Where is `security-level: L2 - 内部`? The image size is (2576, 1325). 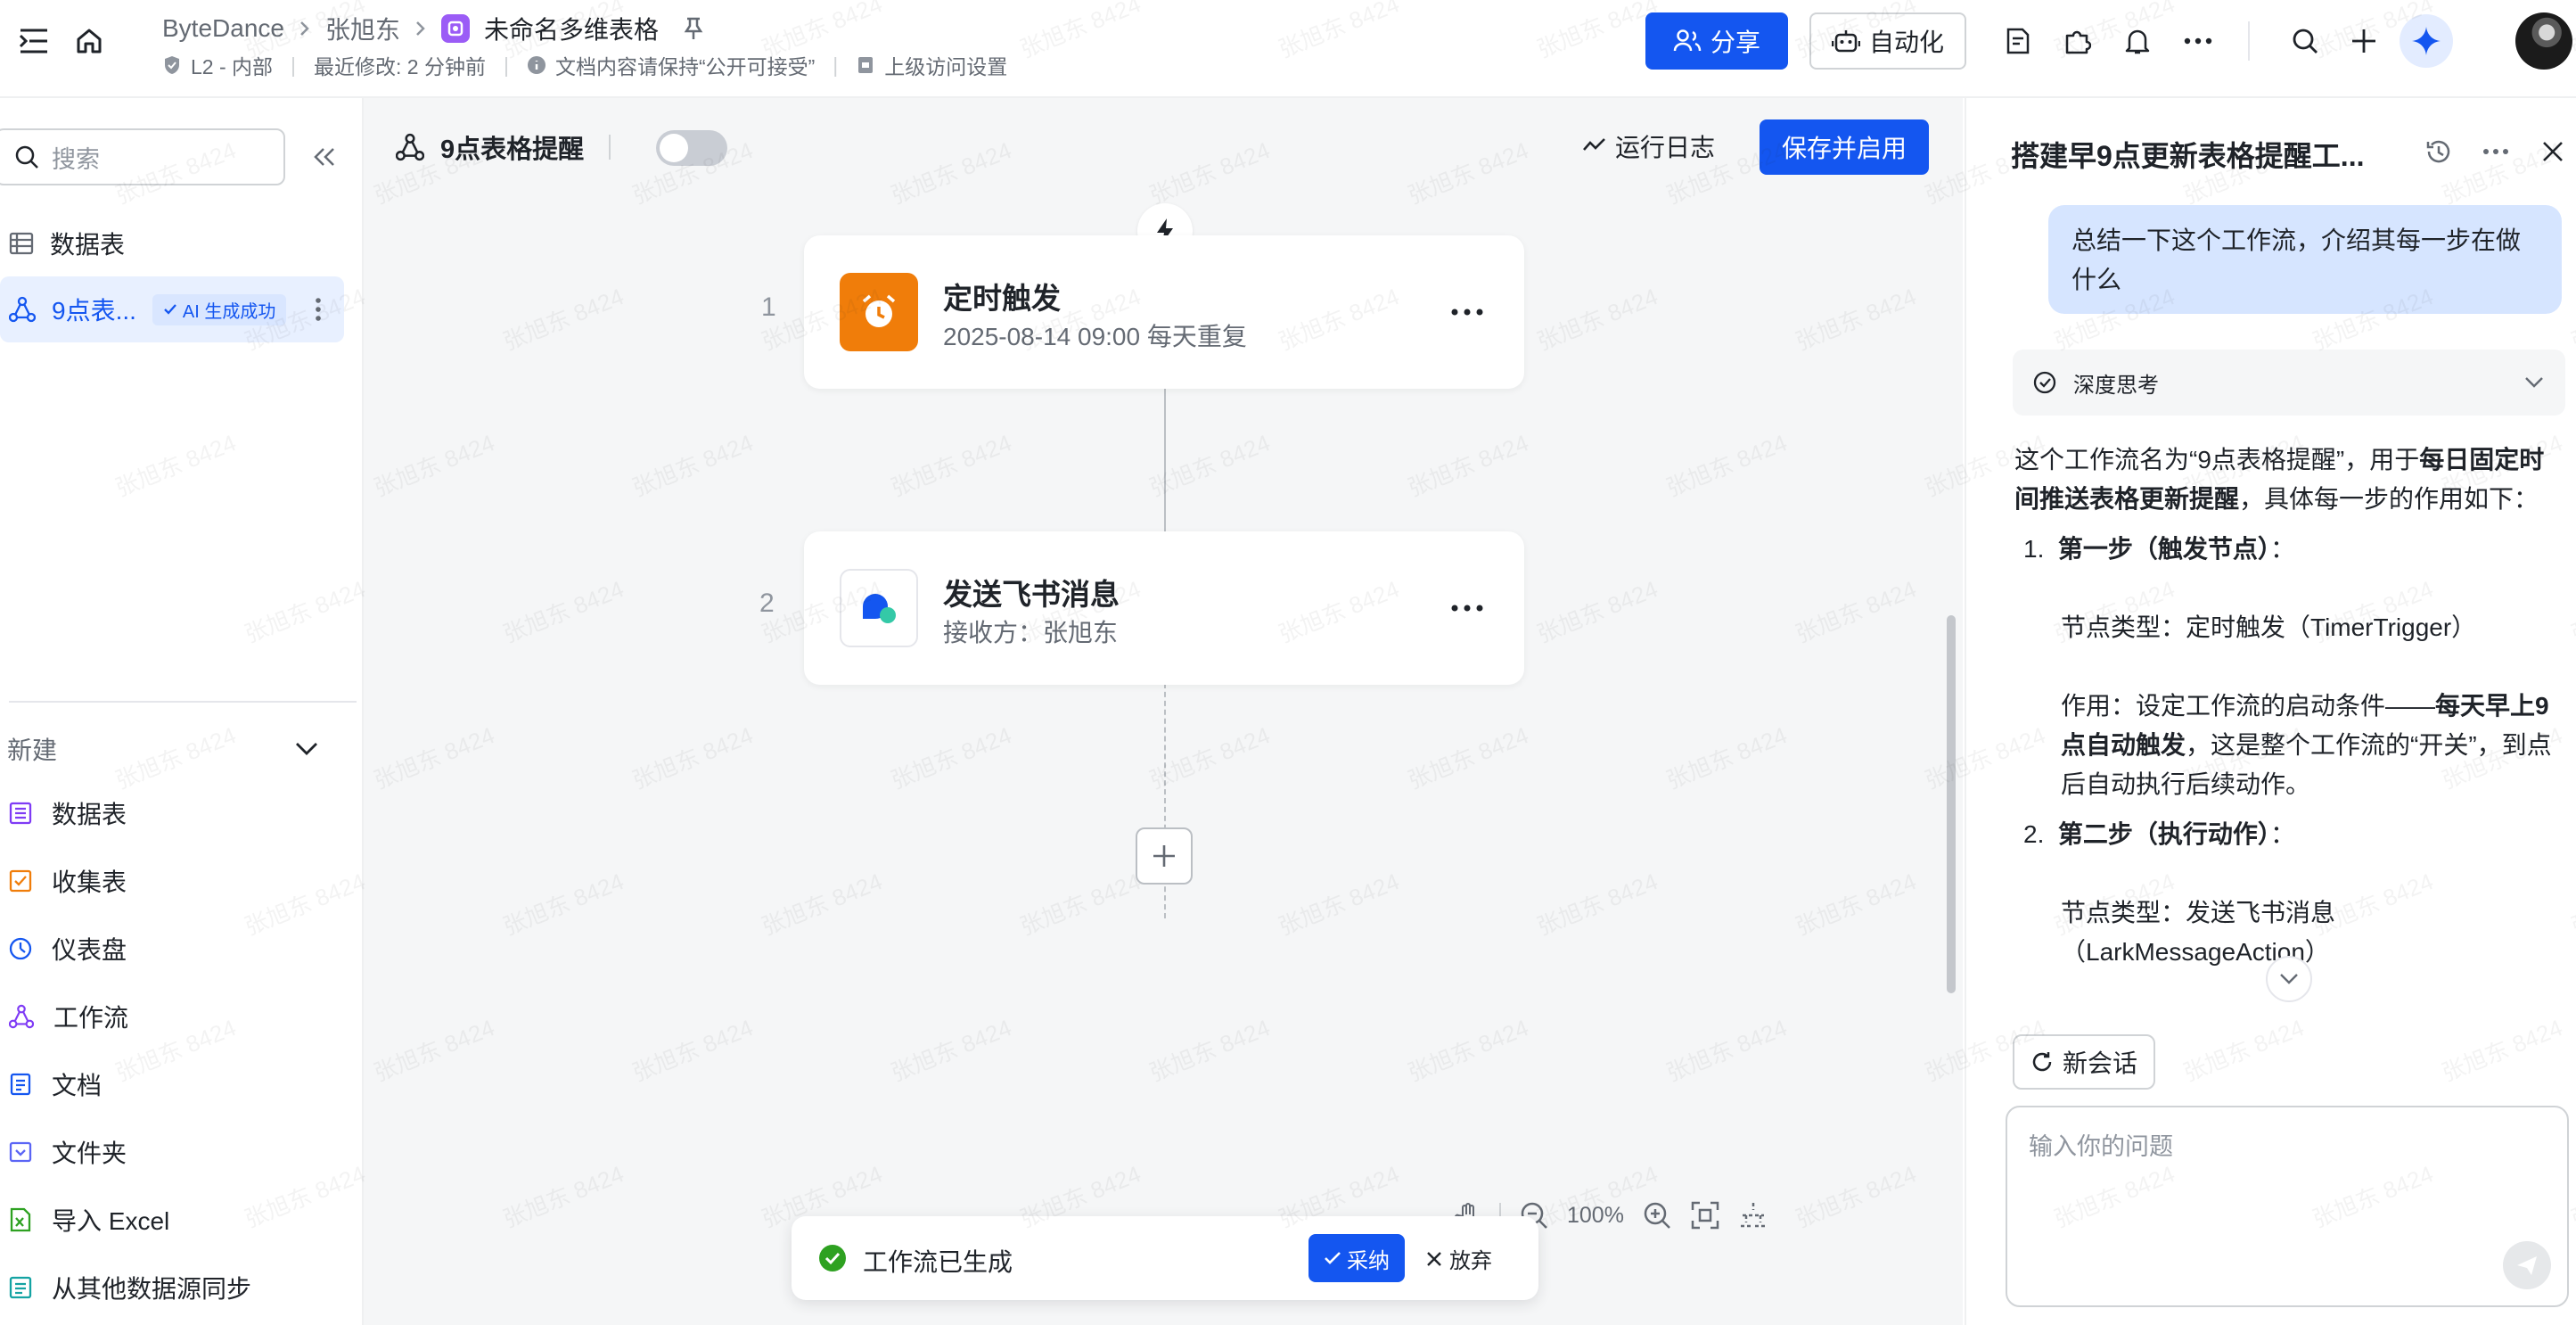 security-level: L2 - 内部 is located at coordinates (232, 65).